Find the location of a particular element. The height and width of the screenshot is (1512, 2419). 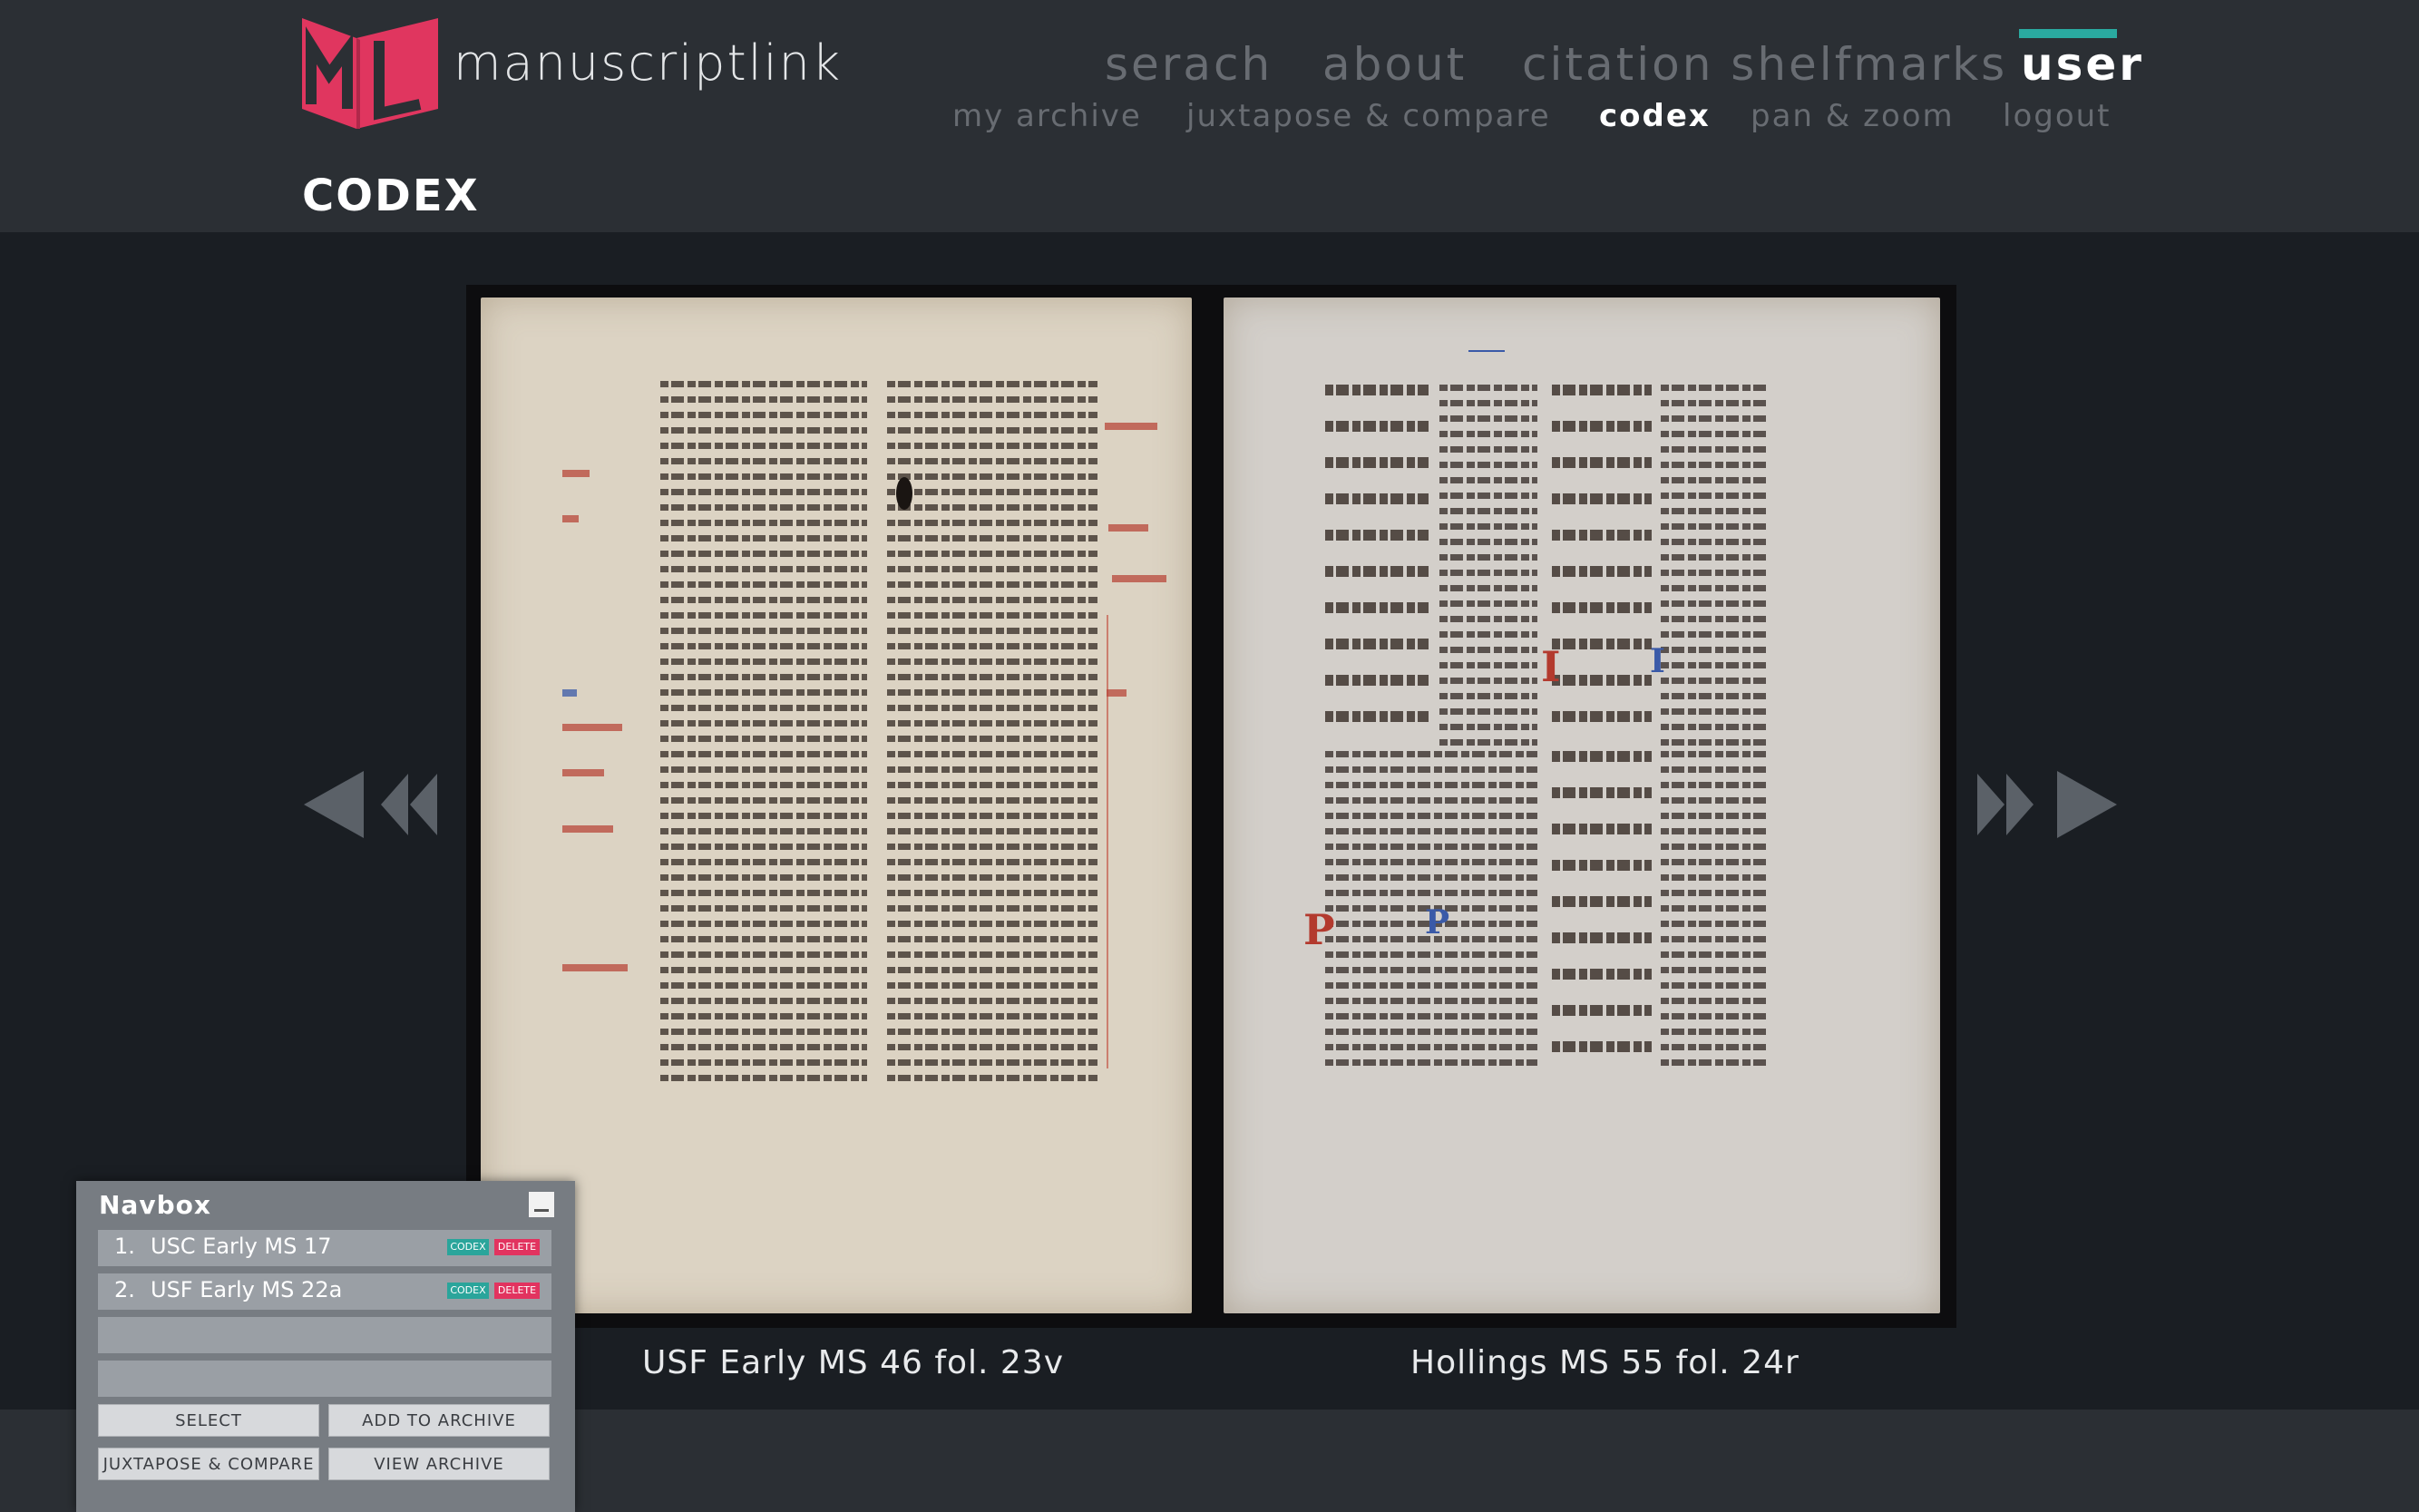

previous-page-icon is located at coordinates (334, 806).